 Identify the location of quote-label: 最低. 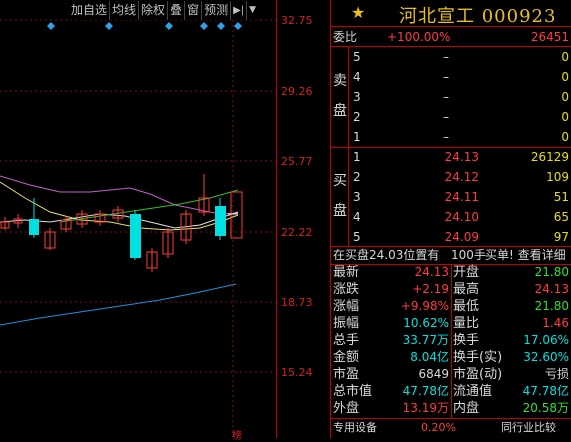
(466, 306).